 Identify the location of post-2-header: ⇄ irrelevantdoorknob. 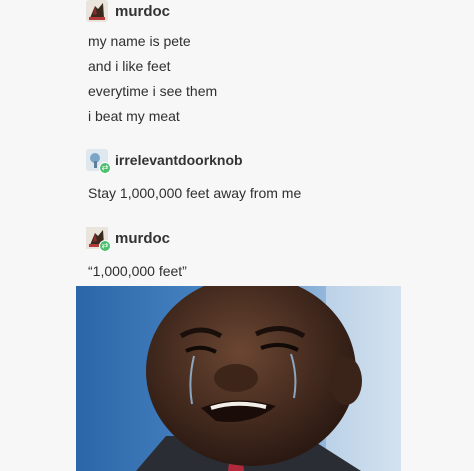
(164, 161).